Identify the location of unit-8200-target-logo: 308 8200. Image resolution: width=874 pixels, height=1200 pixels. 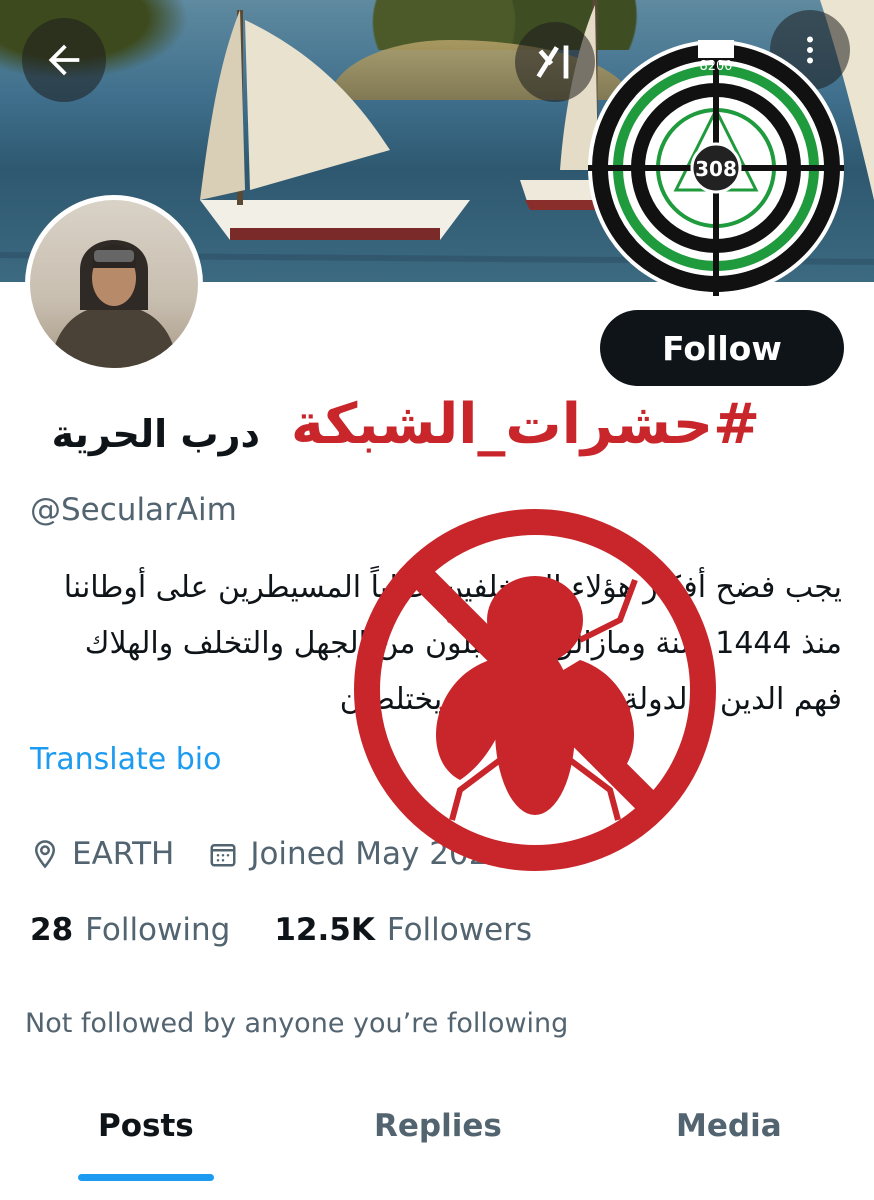
(716, 168).